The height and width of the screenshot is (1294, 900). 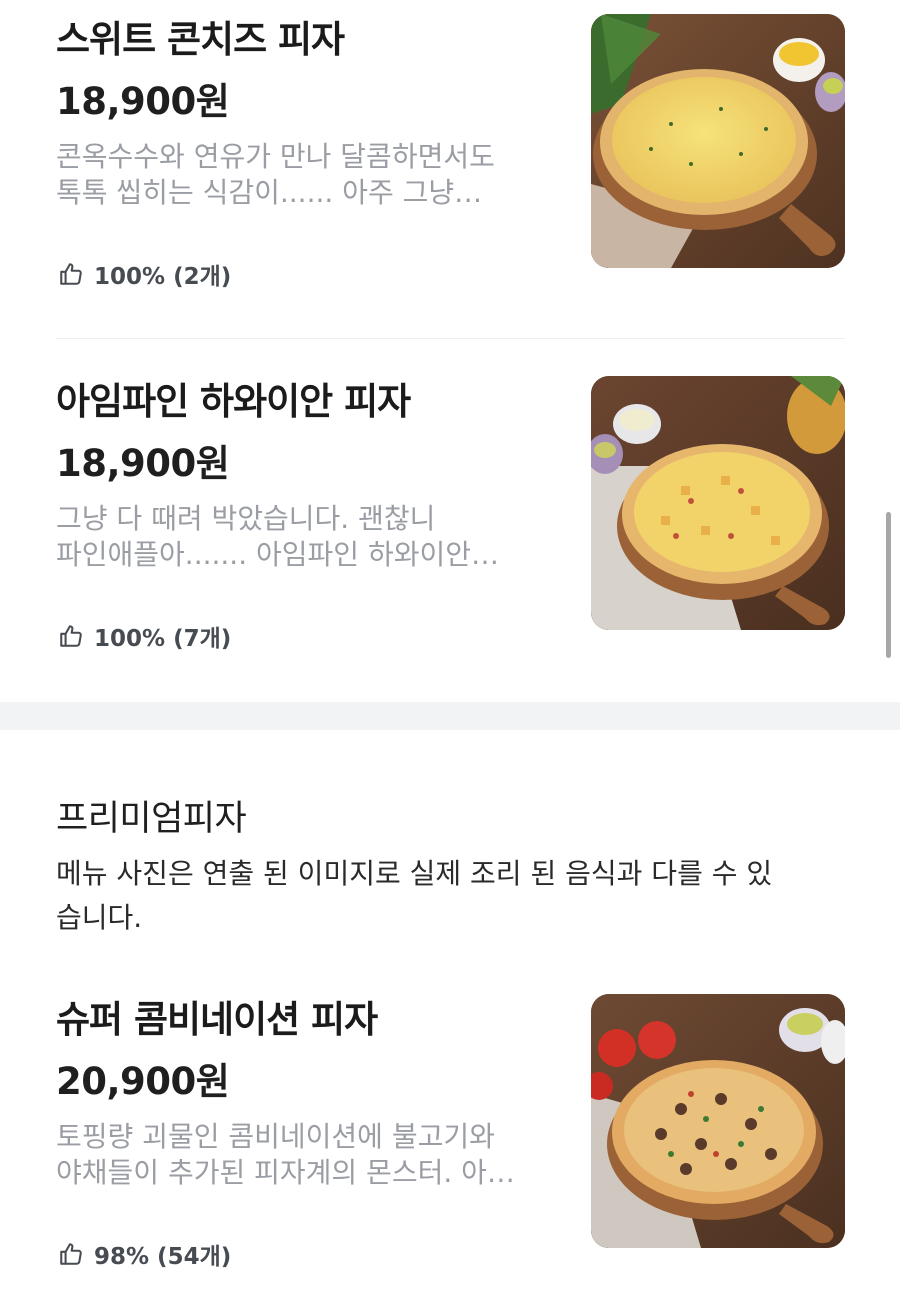 I want to click on item-divider, so click(x=450, y=338).